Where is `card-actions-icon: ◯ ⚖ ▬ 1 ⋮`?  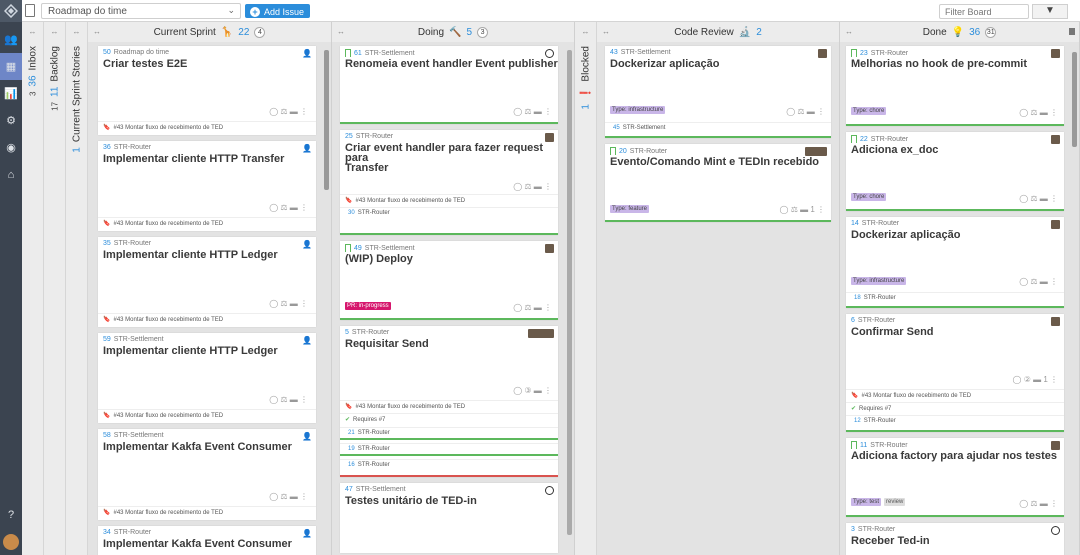
card-actions-icon: ◯ ⚖ ▬ 1 ⋮ is located at coordinates (802, 209).